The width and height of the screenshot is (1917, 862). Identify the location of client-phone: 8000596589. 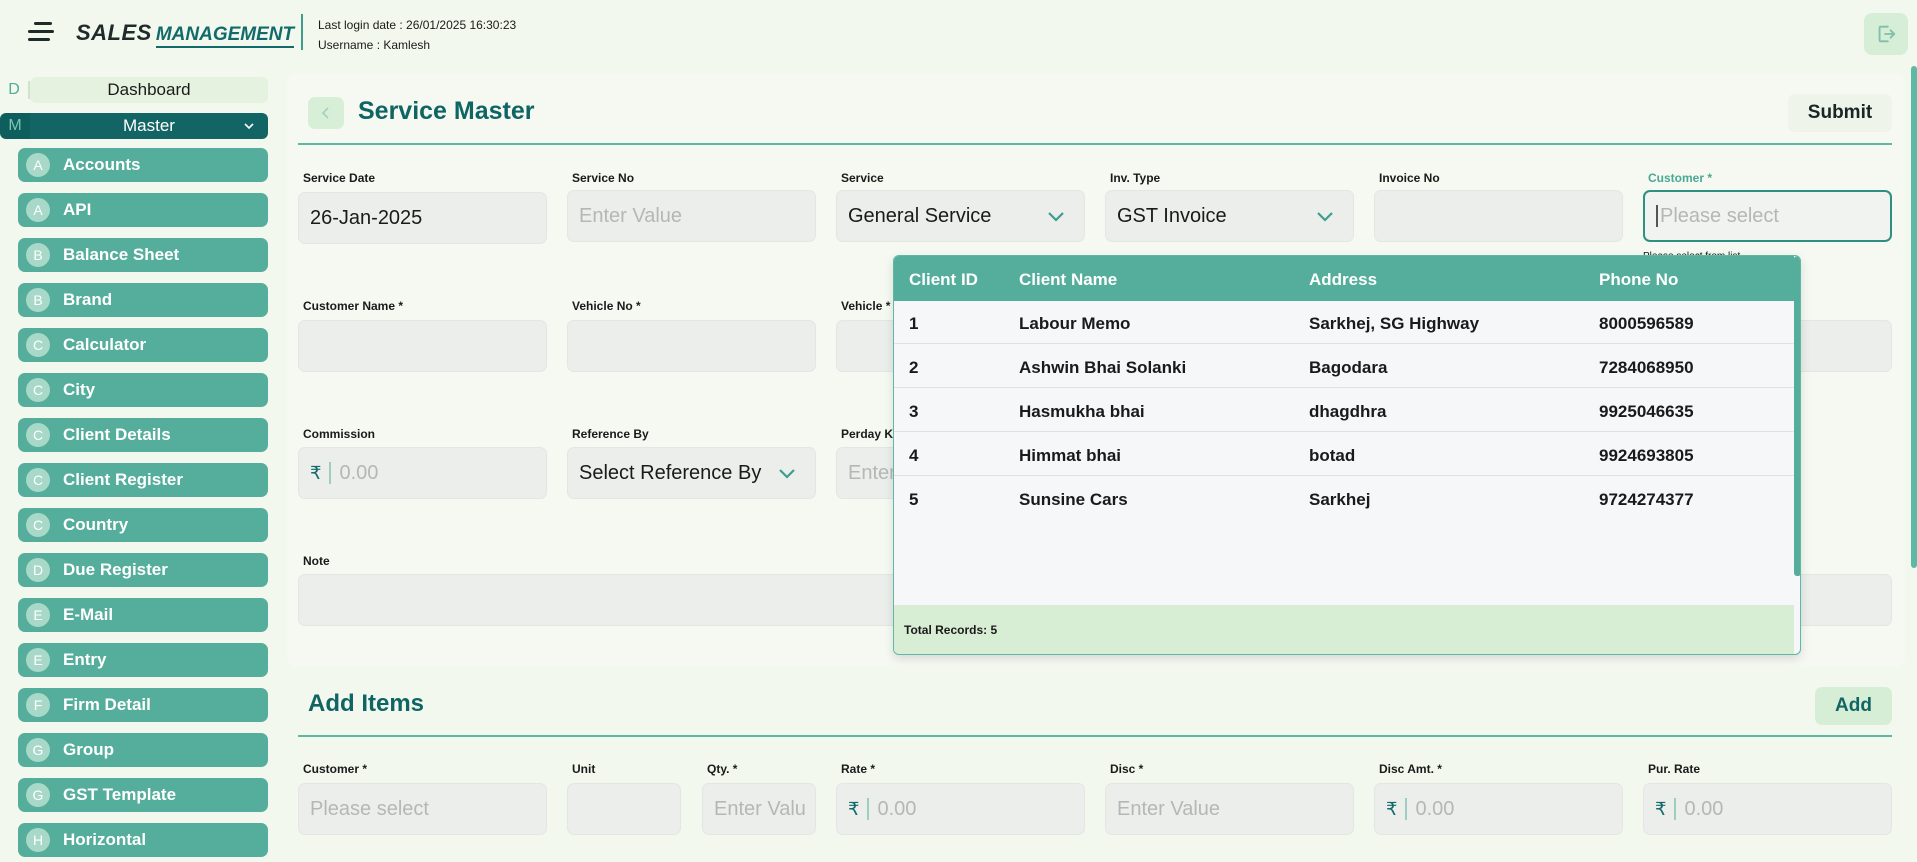
(1646, 323).